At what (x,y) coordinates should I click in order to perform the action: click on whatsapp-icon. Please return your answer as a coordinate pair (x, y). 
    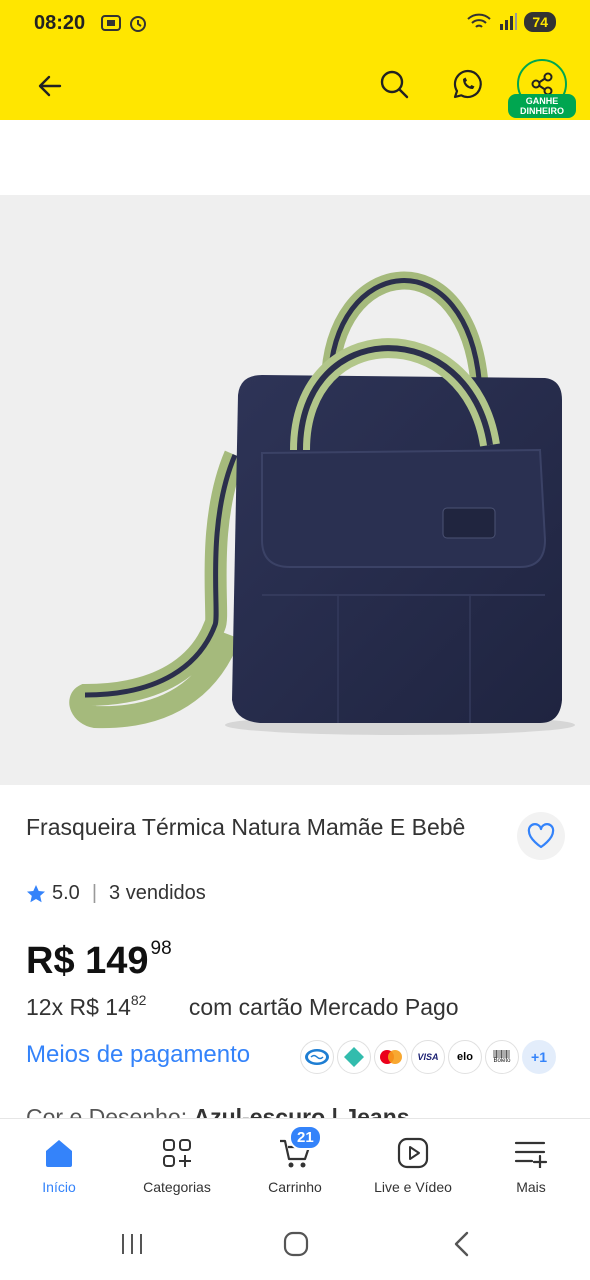
    Looking at the image, I should click on (467, 84).